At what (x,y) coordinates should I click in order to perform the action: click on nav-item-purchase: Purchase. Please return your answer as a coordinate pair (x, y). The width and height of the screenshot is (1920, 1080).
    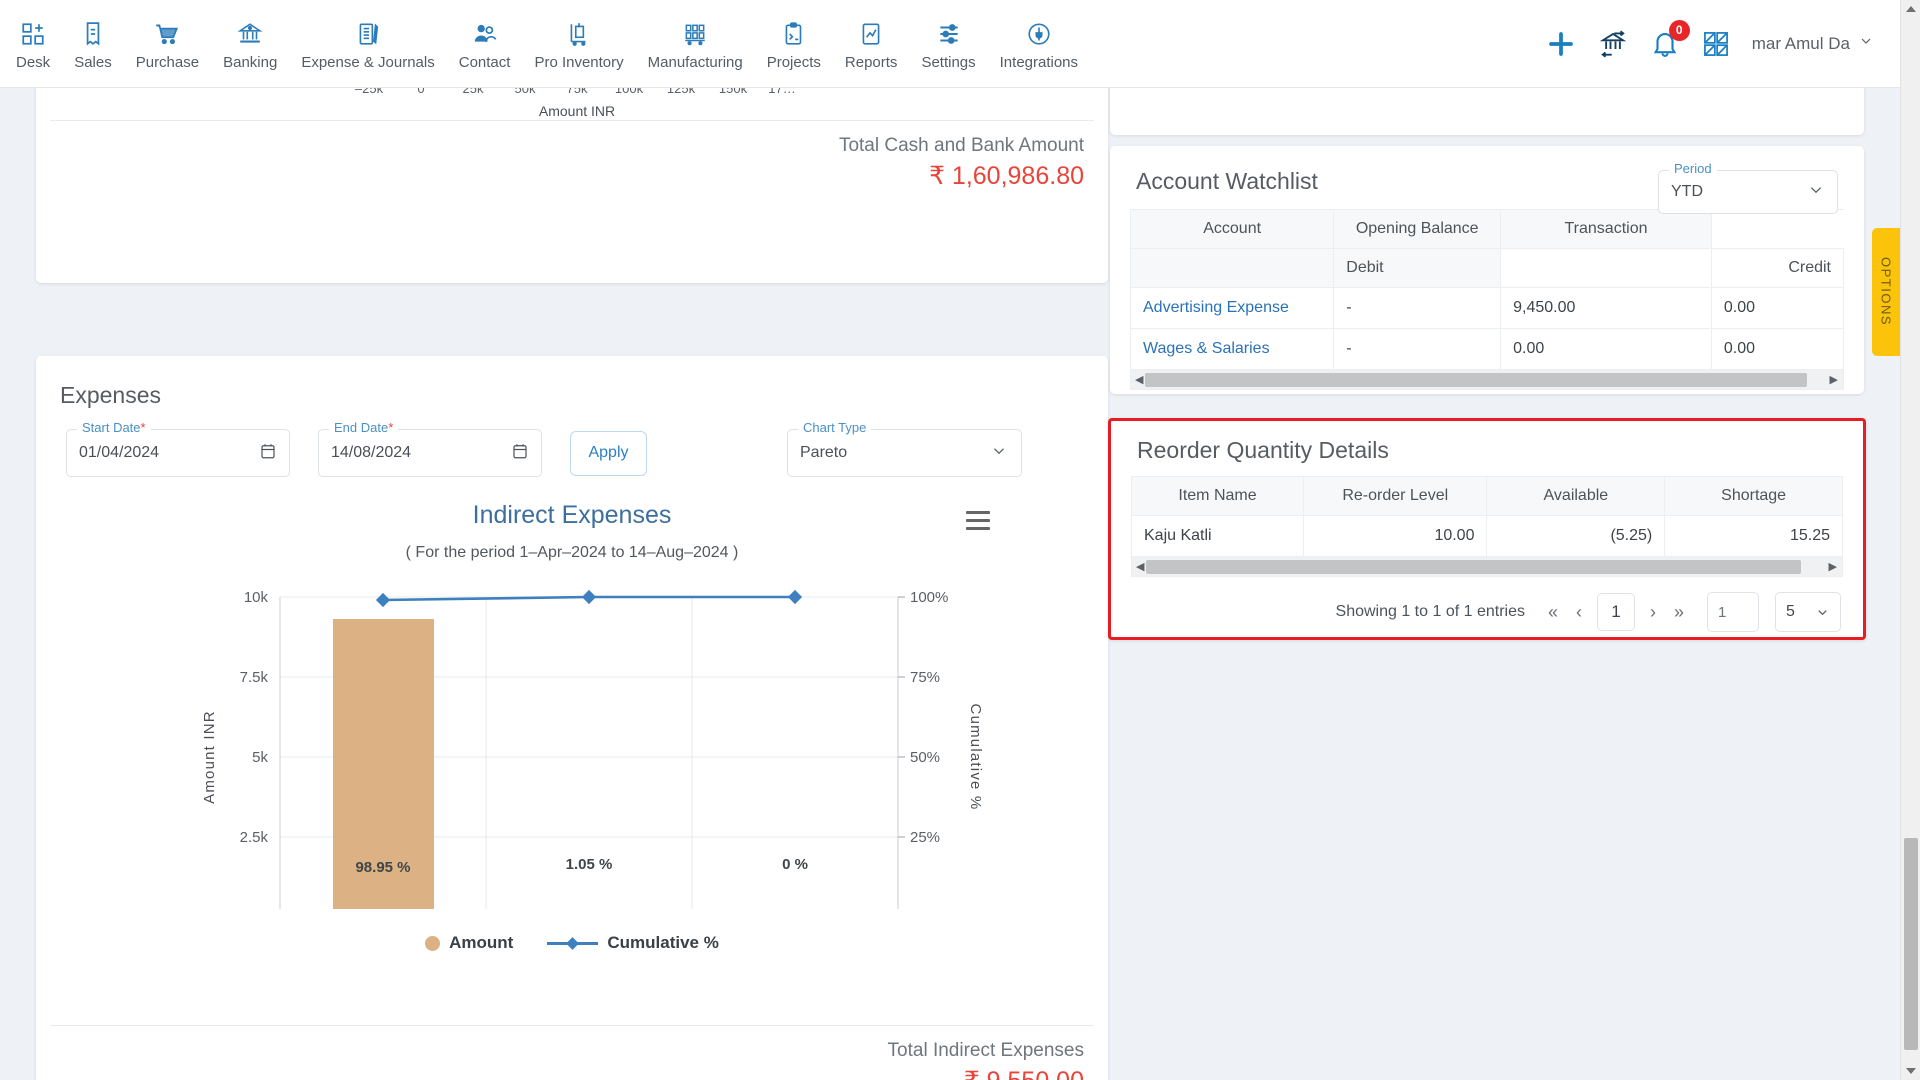
    Looking at the image, I should click on (167, 44).